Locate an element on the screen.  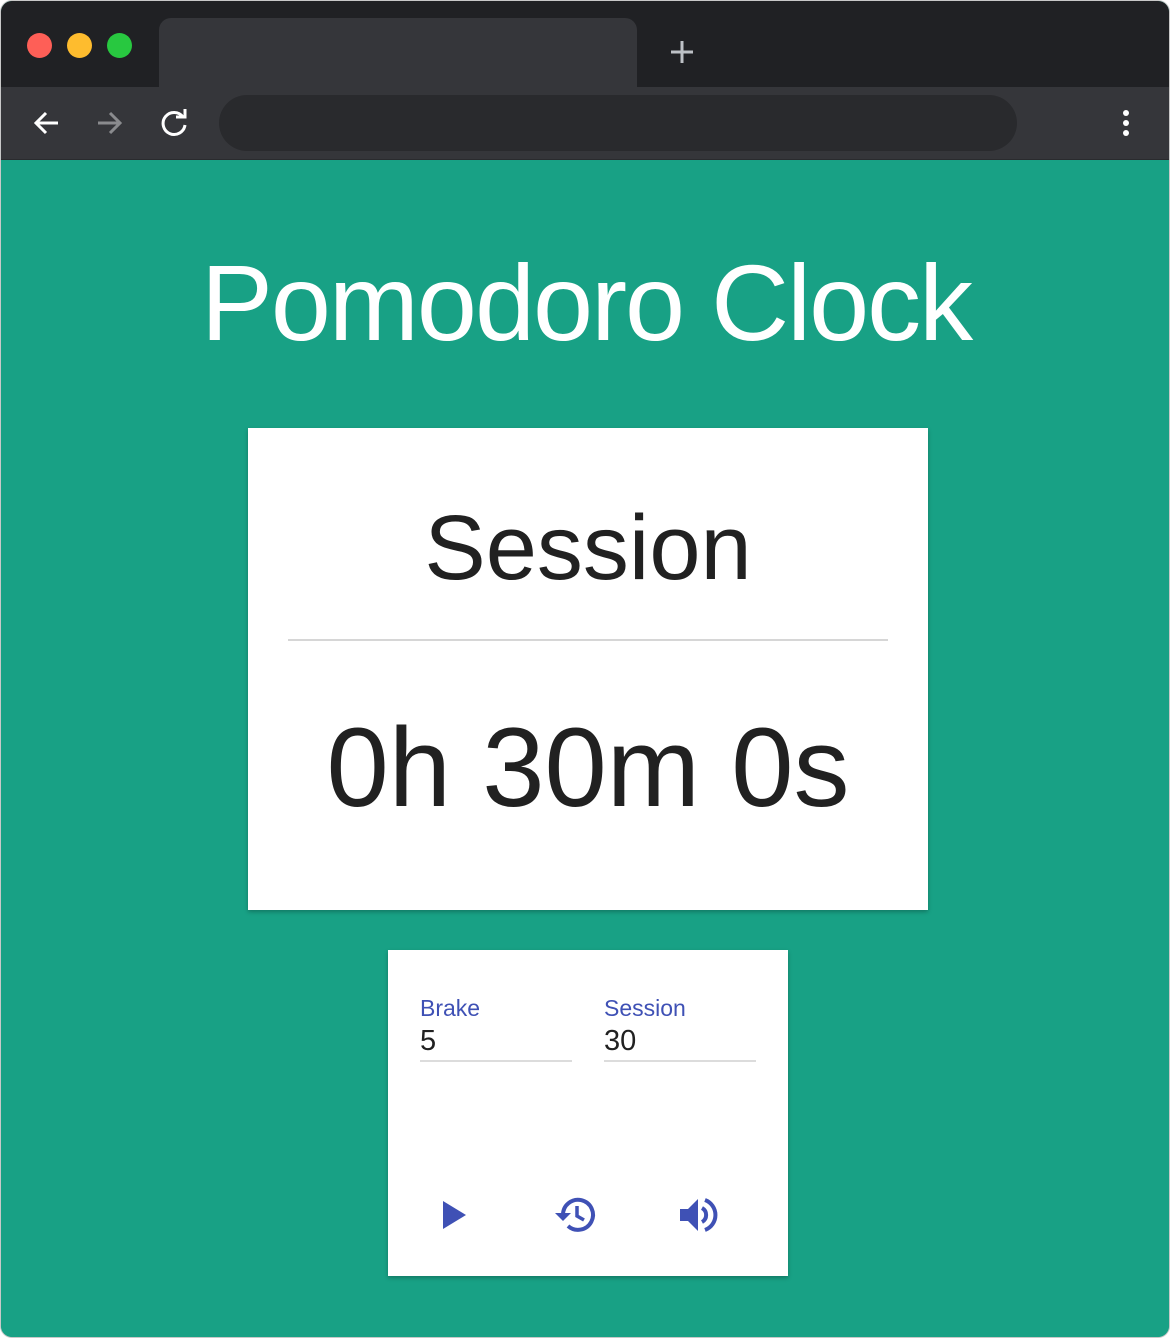
tab-strip is located at coordinates (585, 44).